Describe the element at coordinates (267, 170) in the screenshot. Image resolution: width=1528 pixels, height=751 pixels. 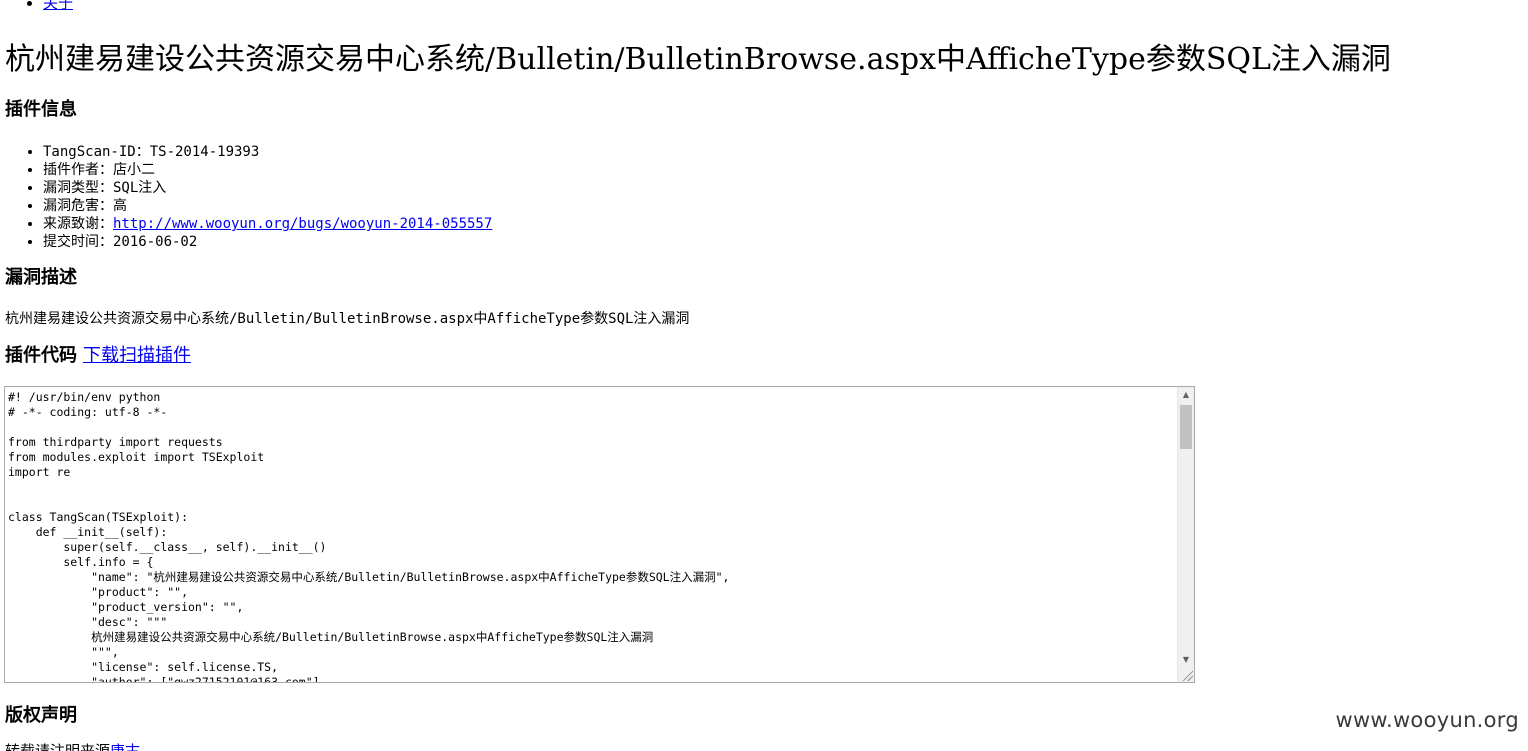
I see `list-item: 插件作者：店小二` at that location.